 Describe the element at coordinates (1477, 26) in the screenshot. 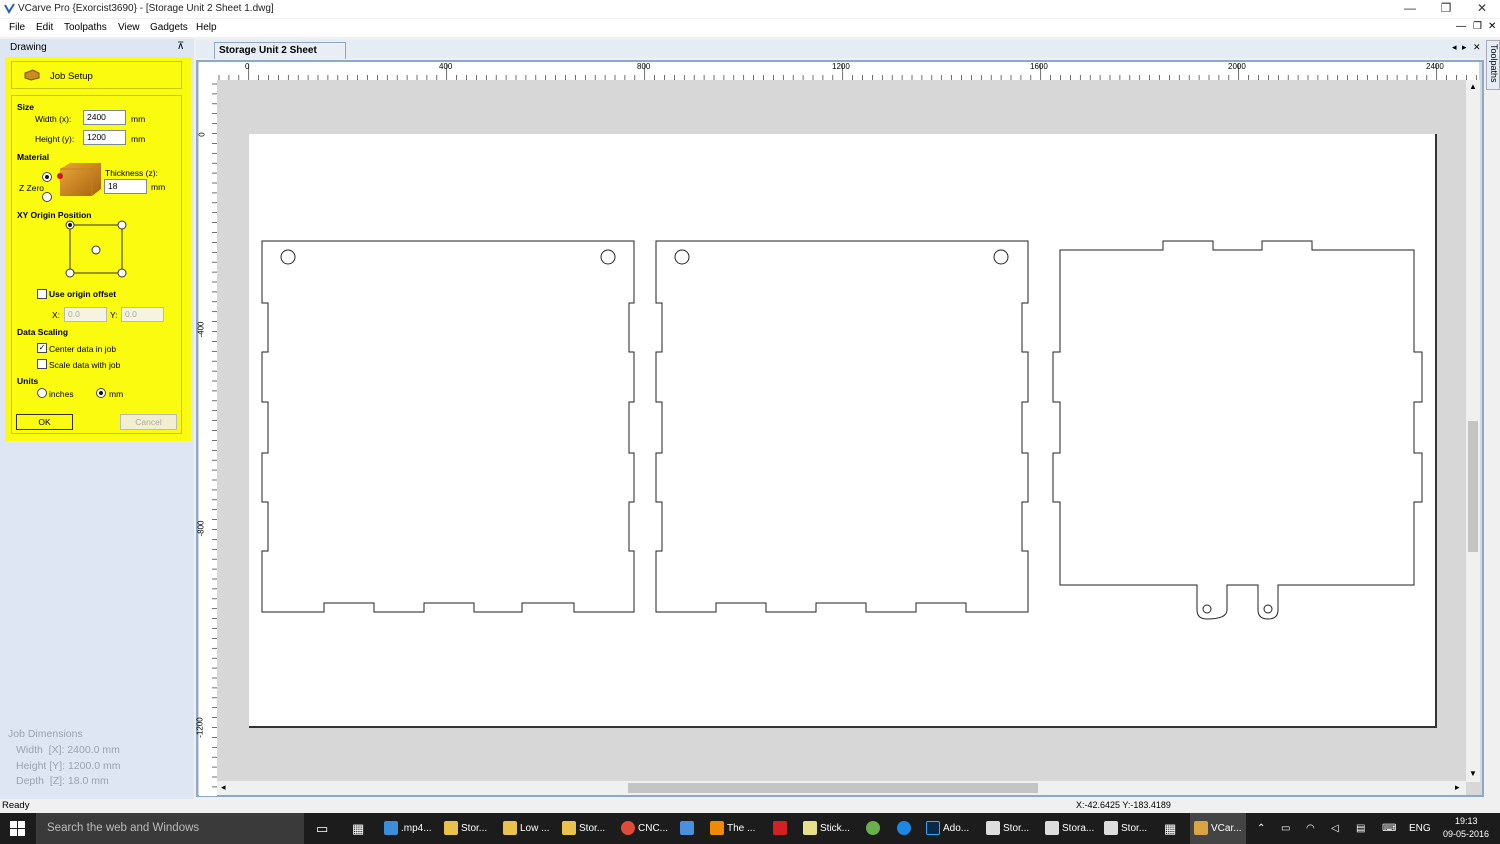

I see `mdi-restore-button: ❐` at that location.